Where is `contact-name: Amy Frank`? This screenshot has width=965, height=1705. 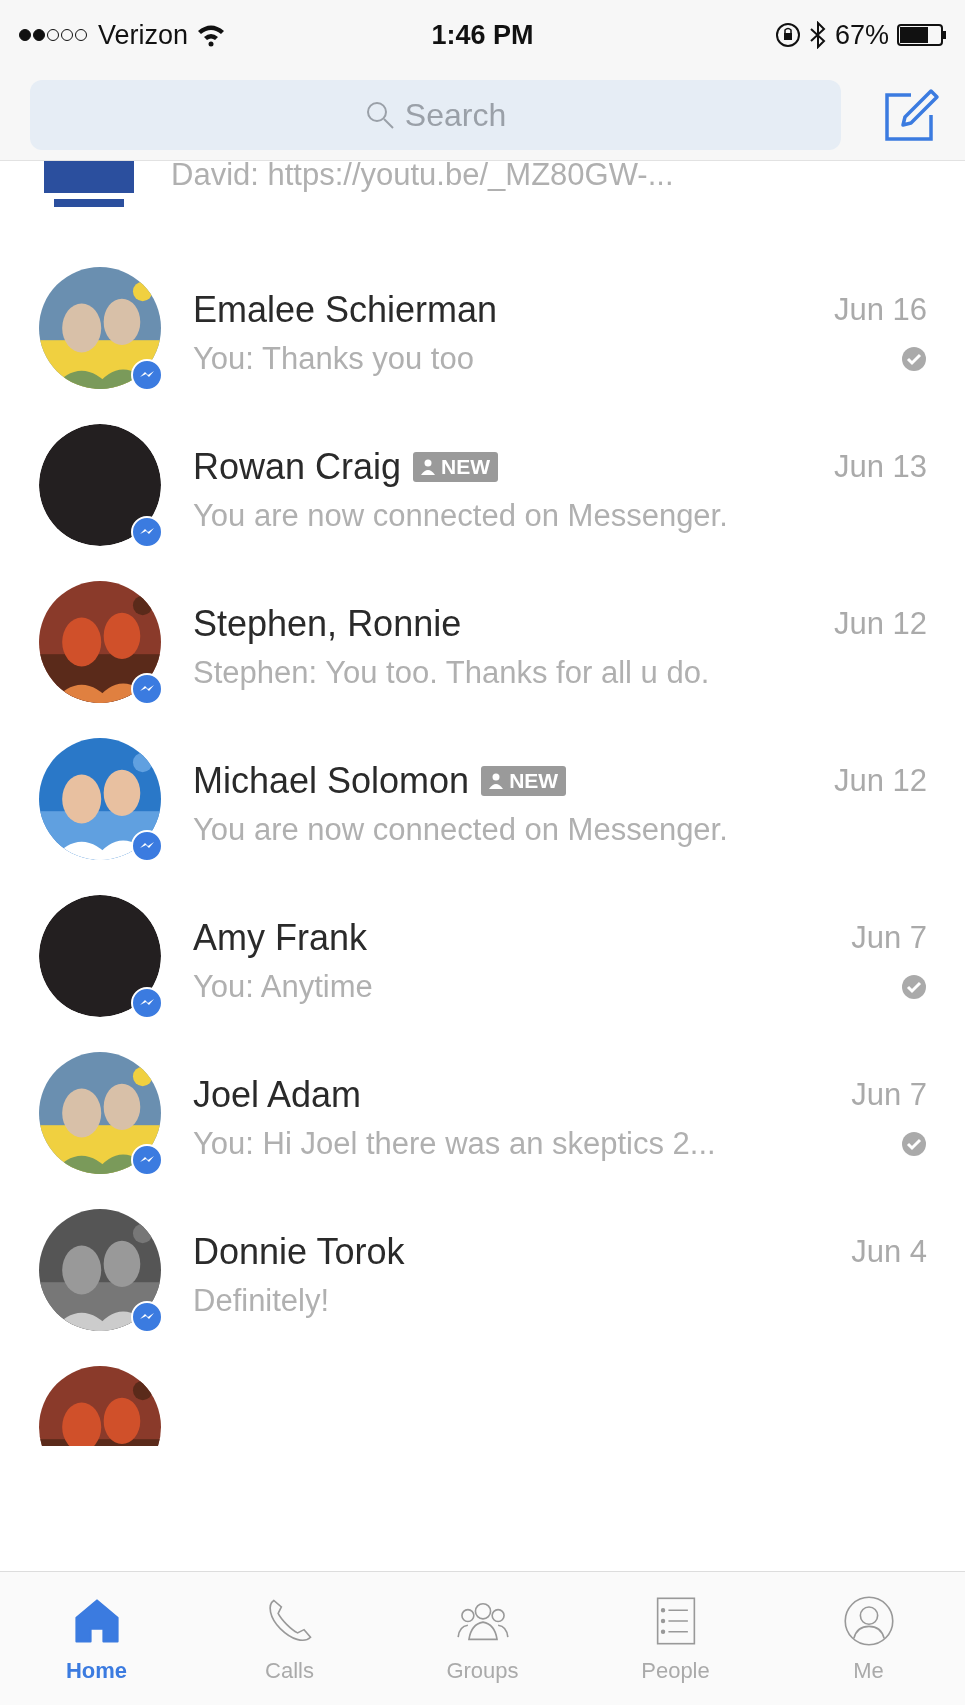
contact-name: Amy Frank is located at coordinates (280, 937).